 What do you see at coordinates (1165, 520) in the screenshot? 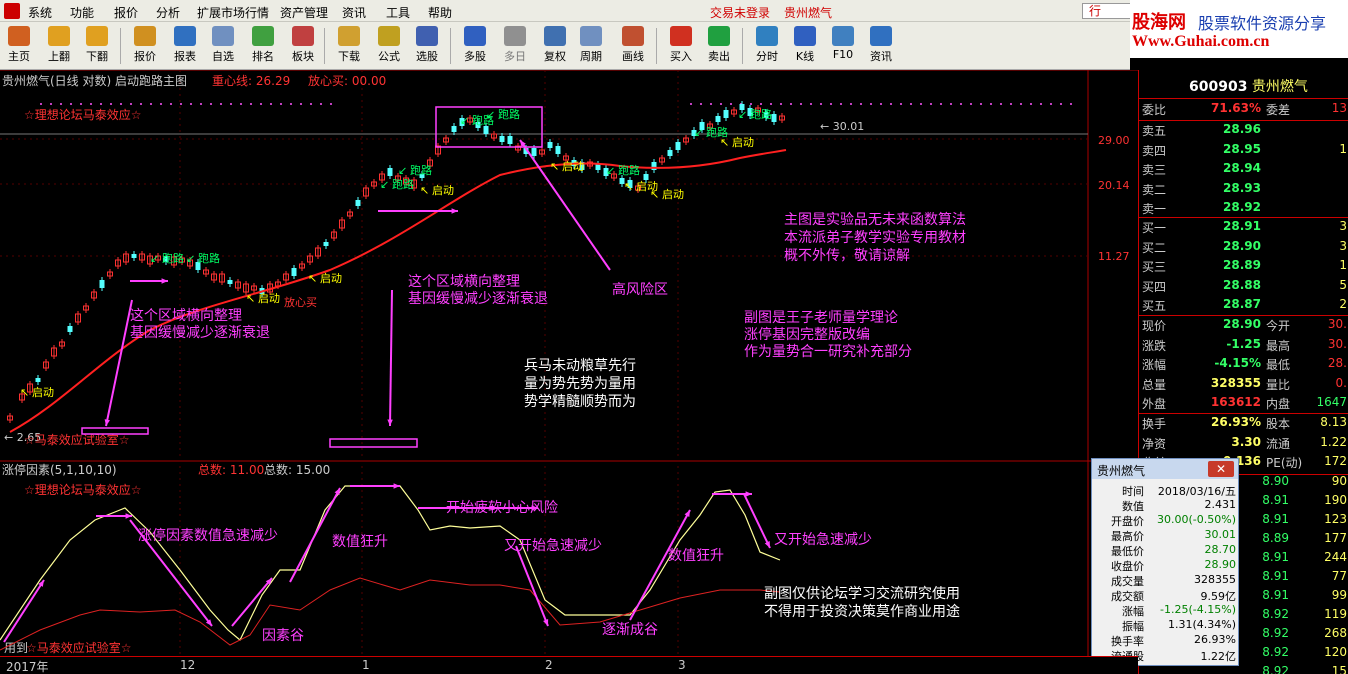
I see `popup-row: 开盘价 30.00(-0.50%)` at bounding box center [1165, 520].